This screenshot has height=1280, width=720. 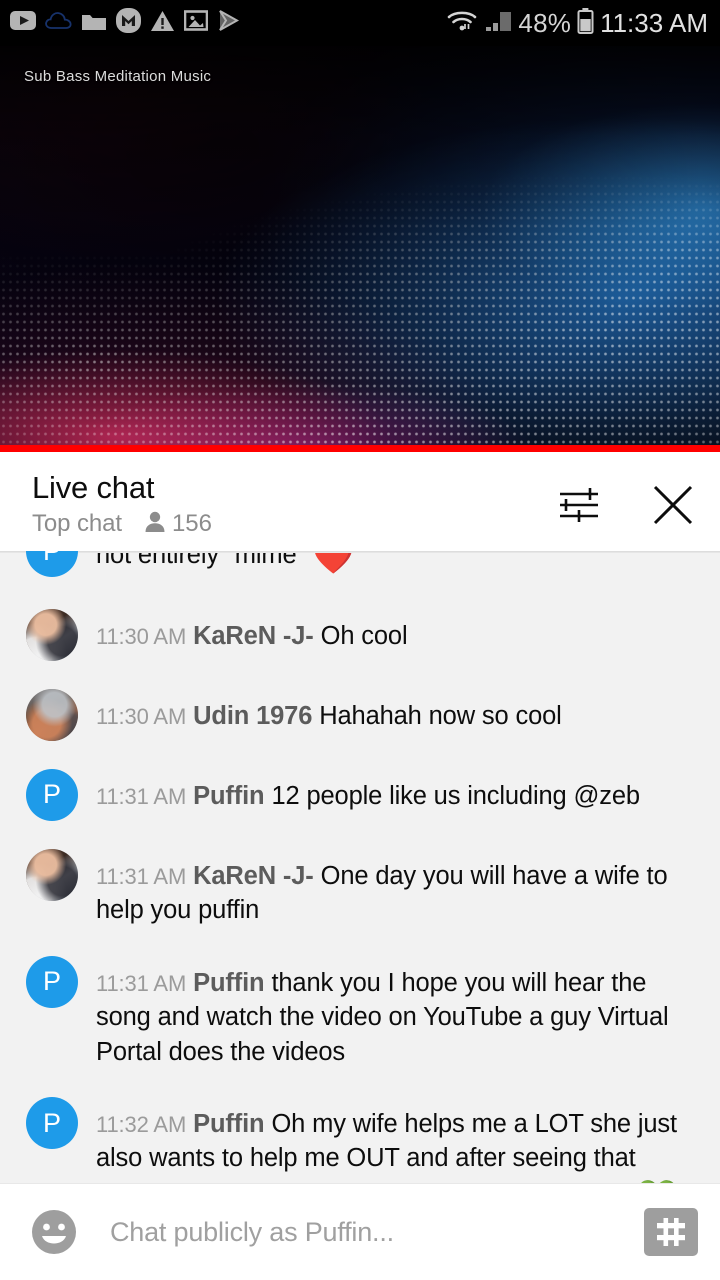 What do you see at coordinates (204, 560) in the screenshot?
I see `chat-message-text: not entirely "mime"` at bounding box center [204, 560].